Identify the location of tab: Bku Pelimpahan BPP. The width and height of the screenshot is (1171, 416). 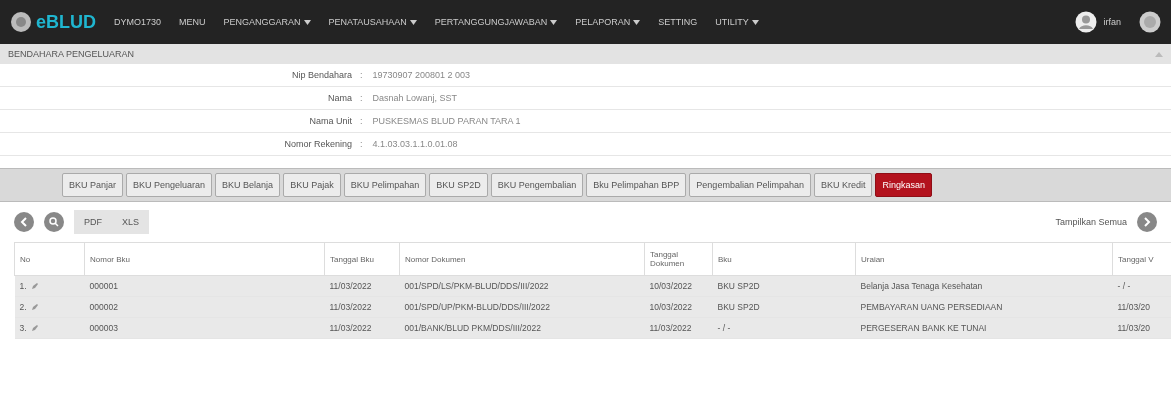
(636, 185).